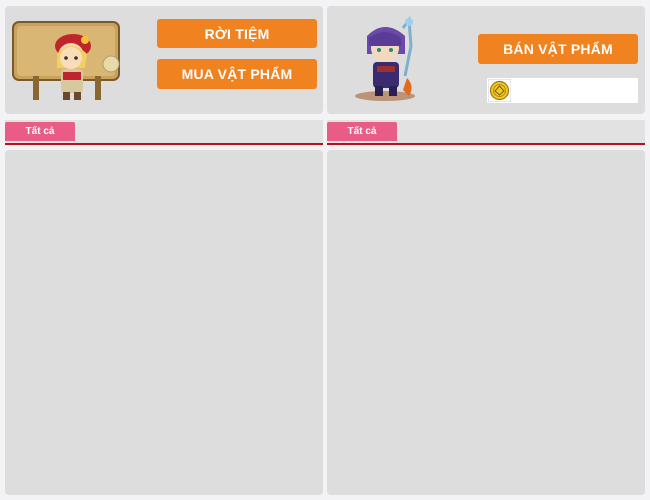  I want to click on player-avatar, so click(385, 59).